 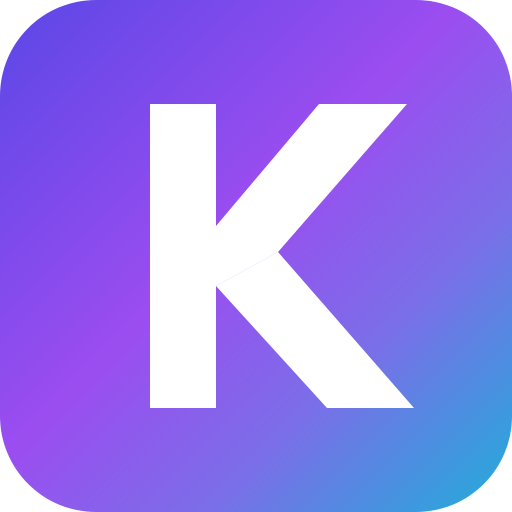 What do you see at coordinates (315, 330) in the screenshot?
I see `letter-k-lower-leg` at bounding box center [315, 330].